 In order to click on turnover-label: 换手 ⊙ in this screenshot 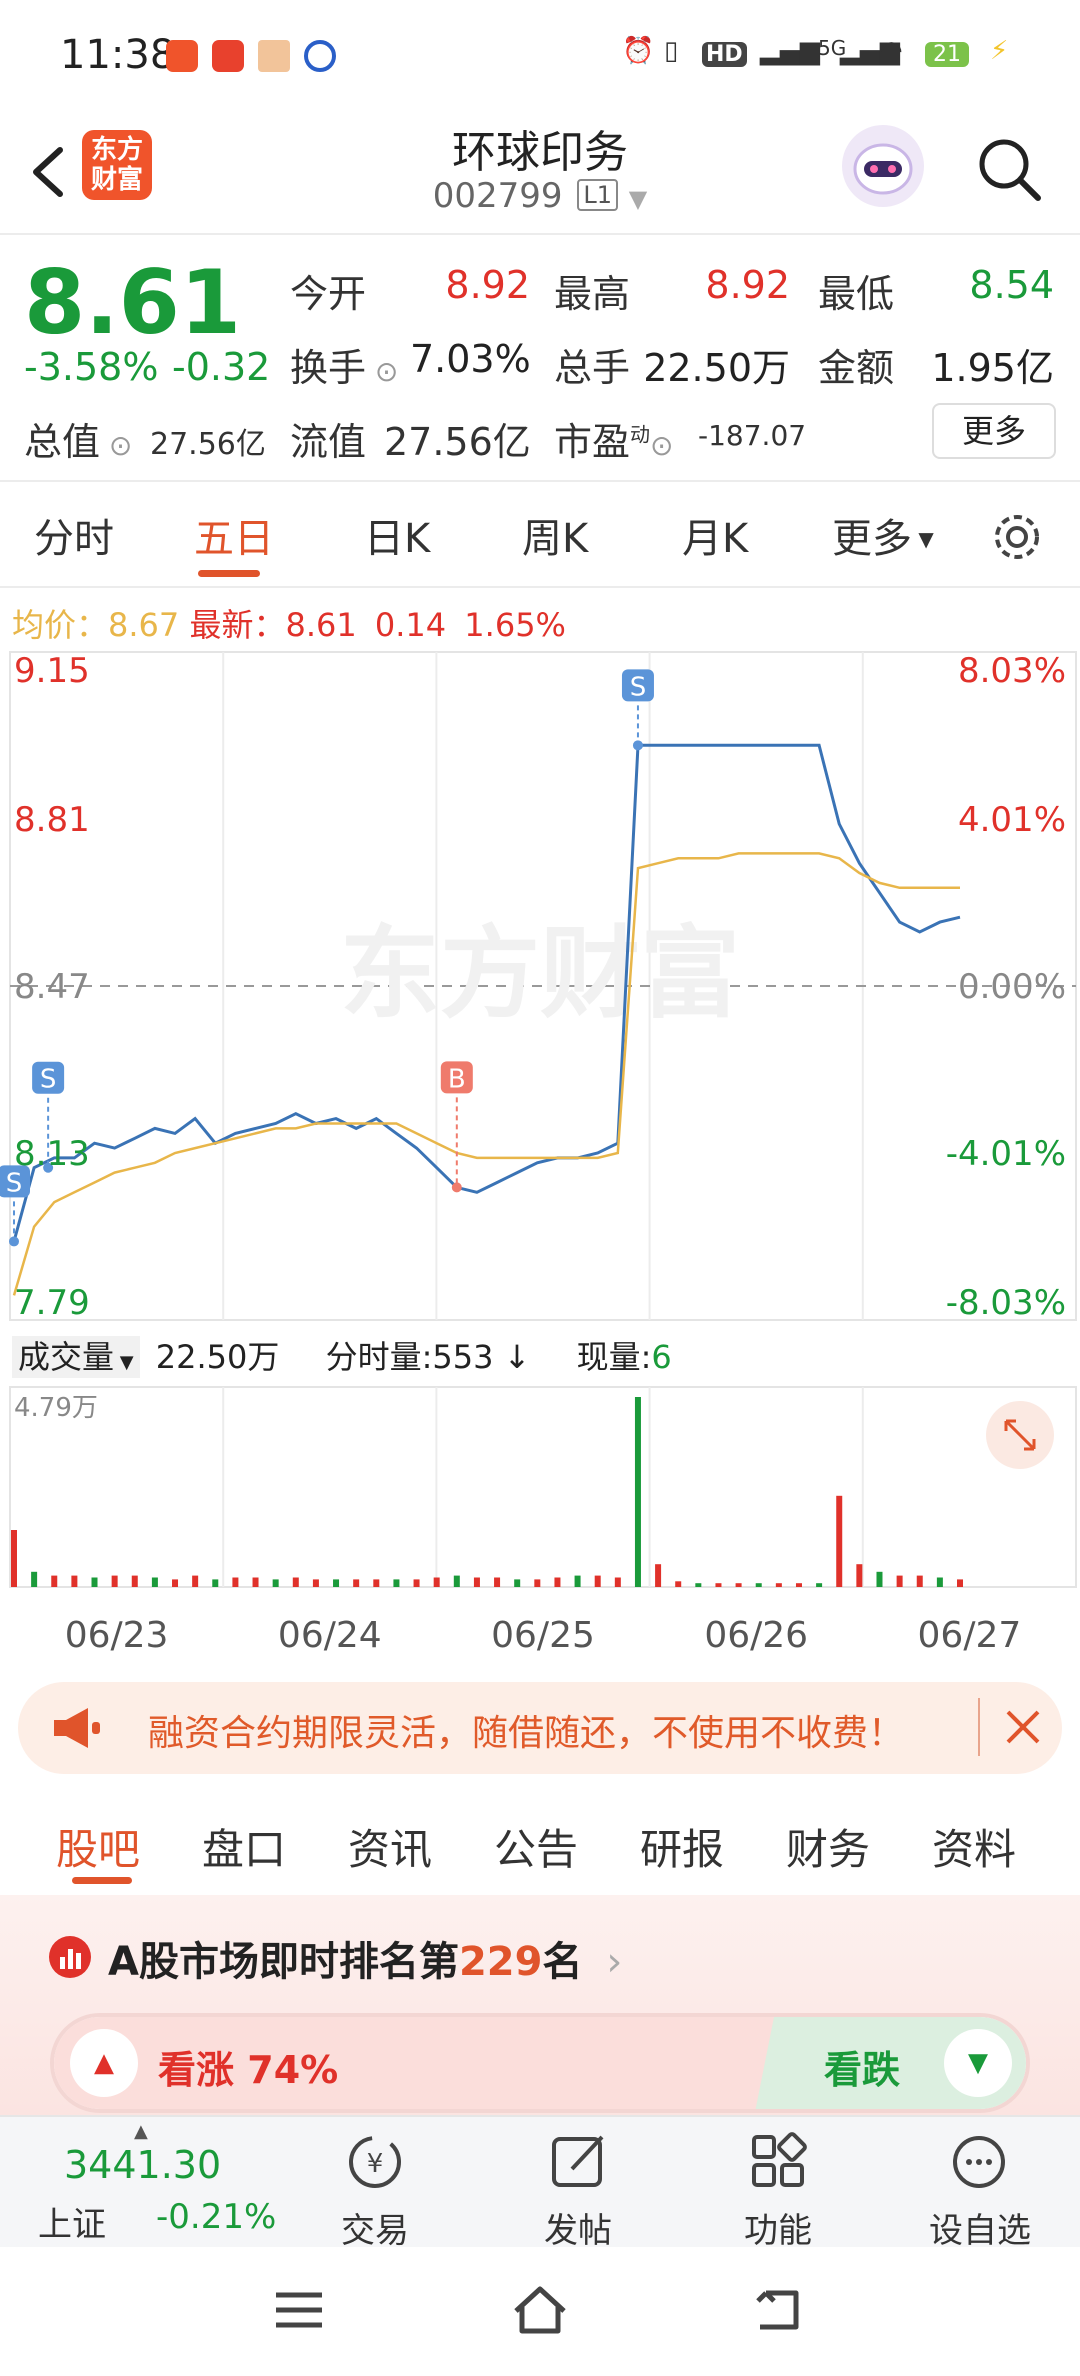, I will do `click(344, 364)`.